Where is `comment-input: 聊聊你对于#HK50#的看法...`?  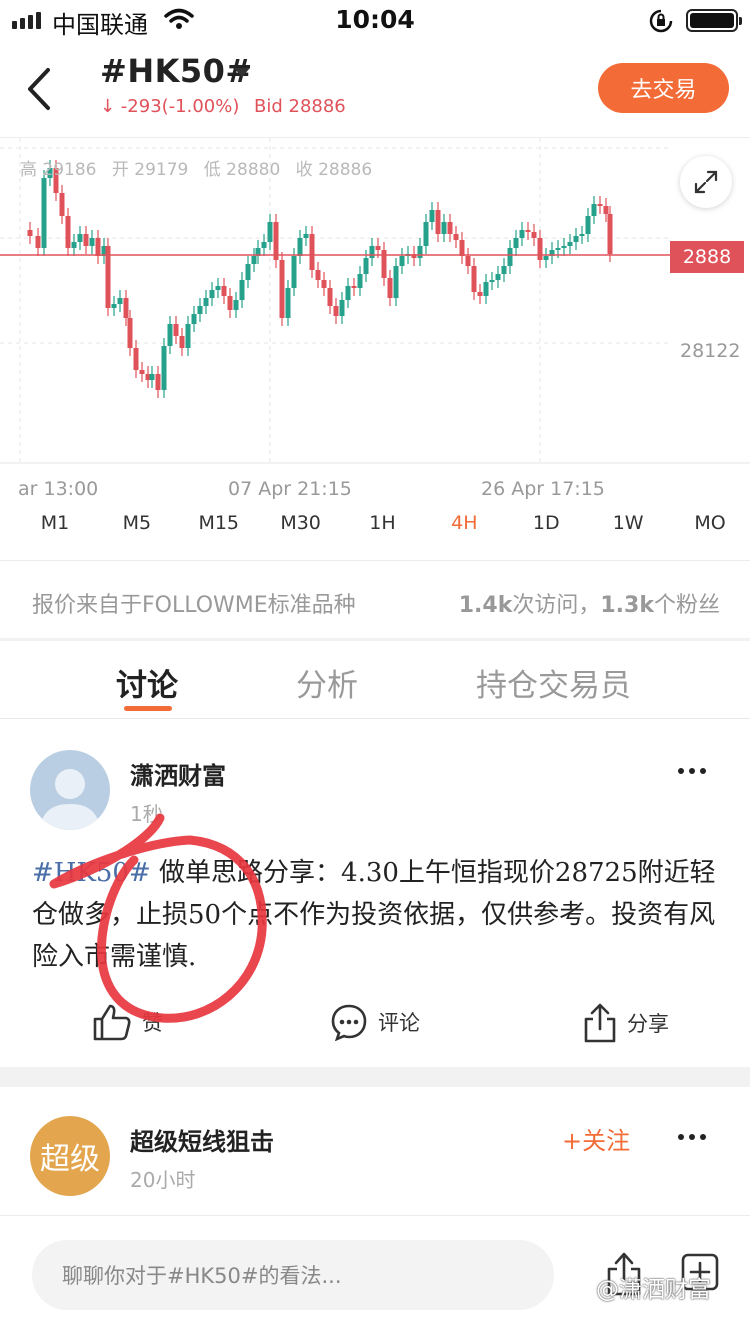
comment-input: 聊聊你对于#HK50#的看法... is located at coordinates (293, 1275).